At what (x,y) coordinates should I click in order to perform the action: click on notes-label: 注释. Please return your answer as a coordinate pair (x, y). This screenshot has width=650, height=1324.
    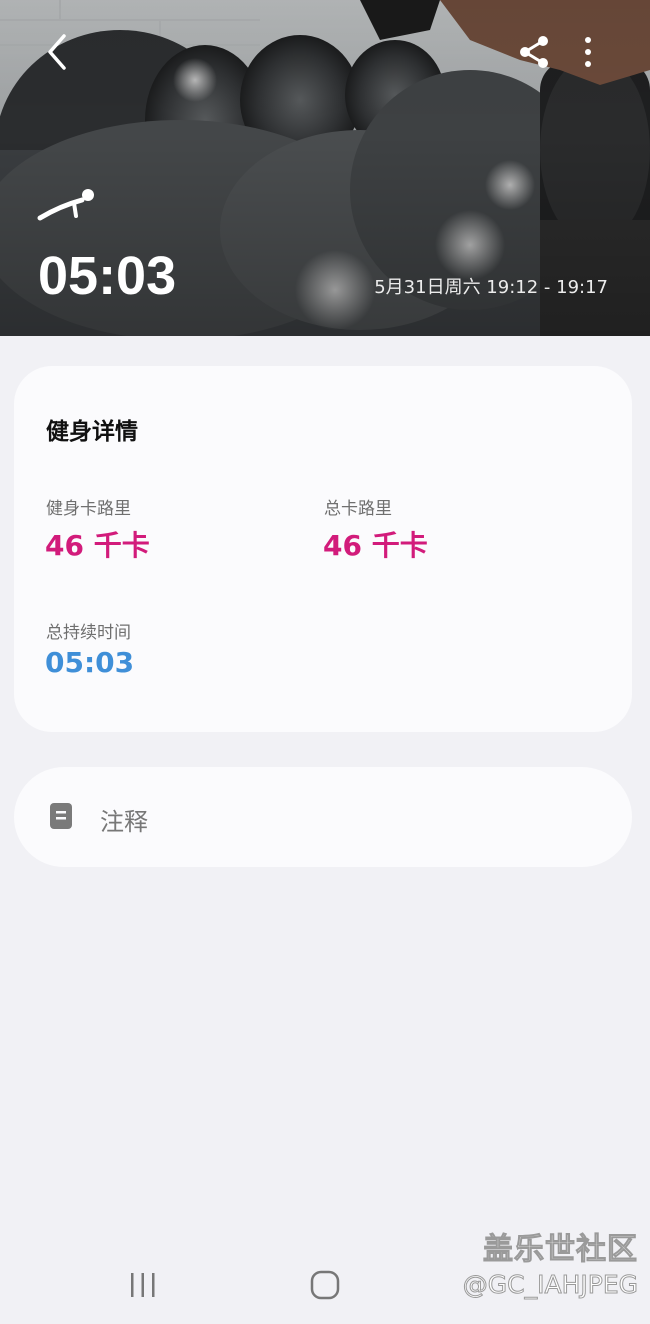
    Looking at the image, I should click on (124, 822).